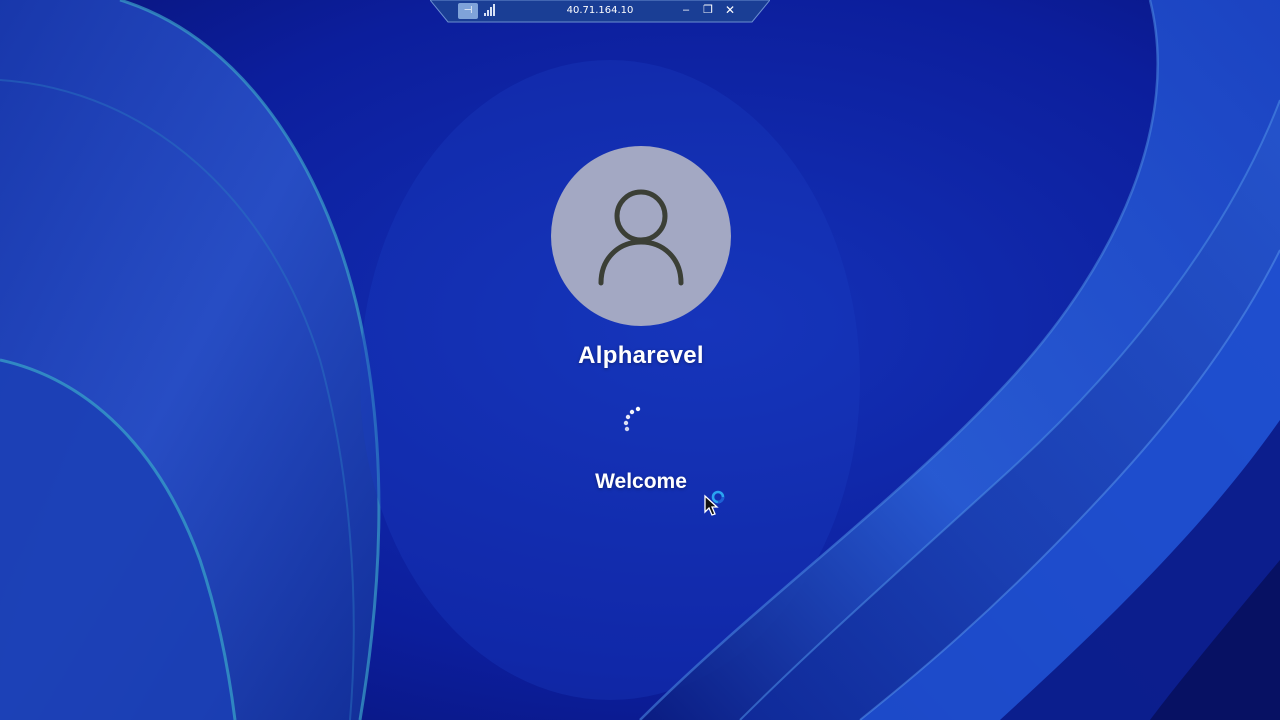 The image size is (1280, 720). What do you see at coordinates (641, 481) in the screenshot?
I see `welcome-status-text: Welcome` at bounding box center [641, 481].